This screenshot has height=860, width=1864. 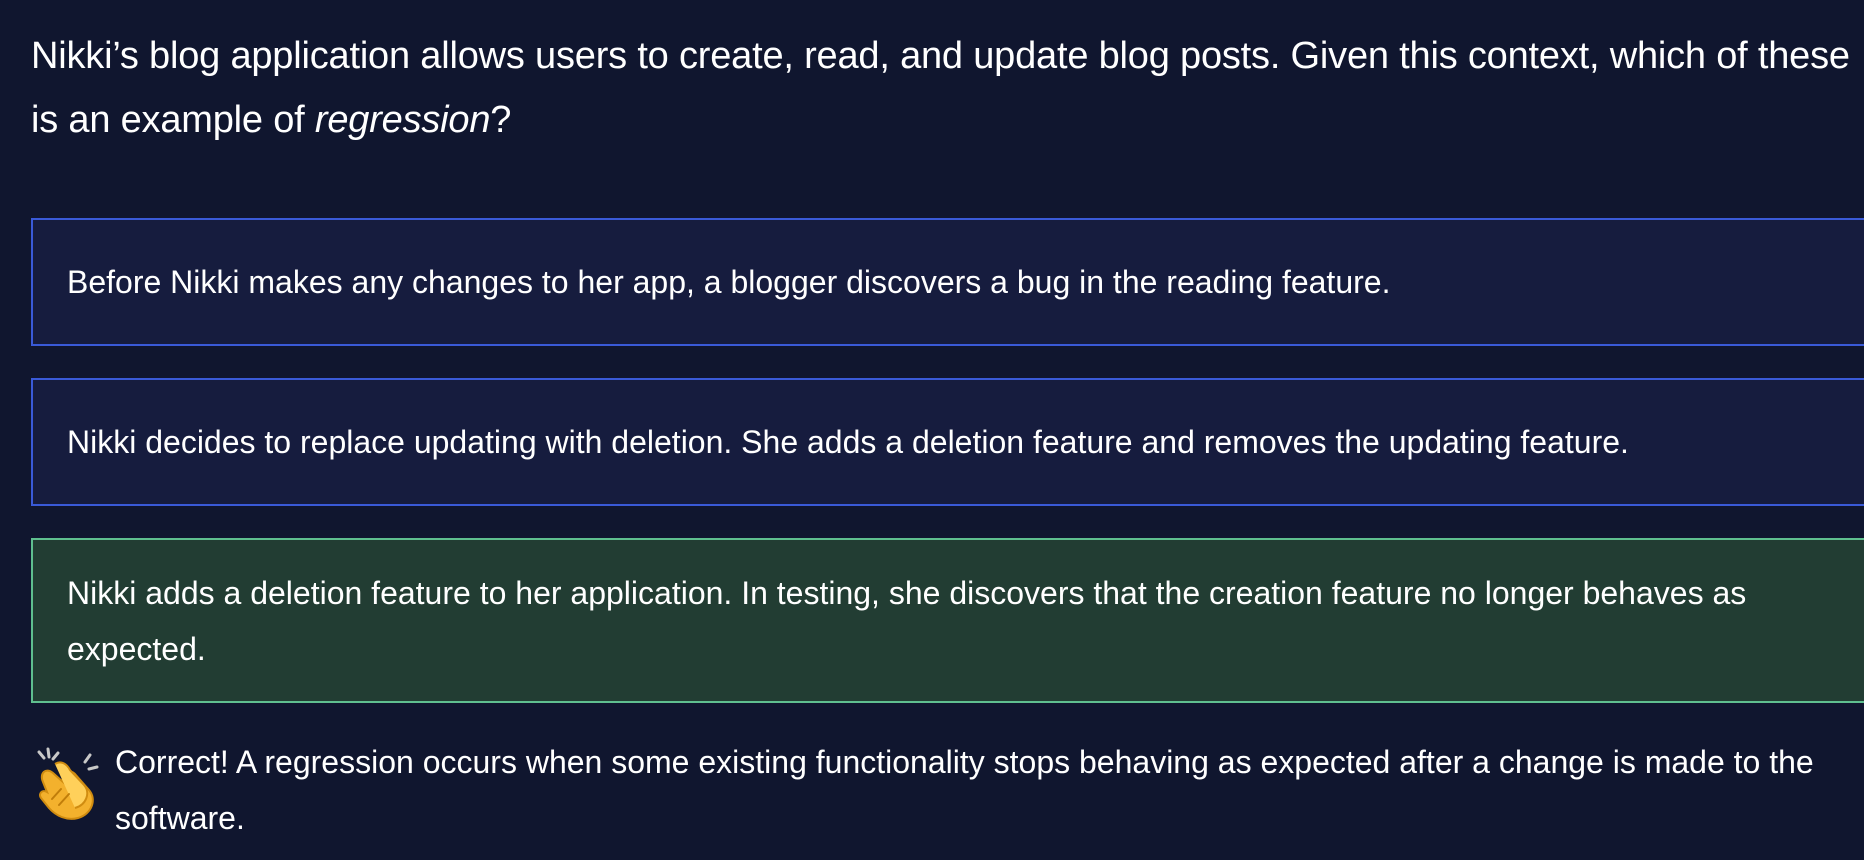 What do you see at coordinates (402, 120) in the screenshot?
I see `question-emphasis: regression` at bounding box center [402, 120].